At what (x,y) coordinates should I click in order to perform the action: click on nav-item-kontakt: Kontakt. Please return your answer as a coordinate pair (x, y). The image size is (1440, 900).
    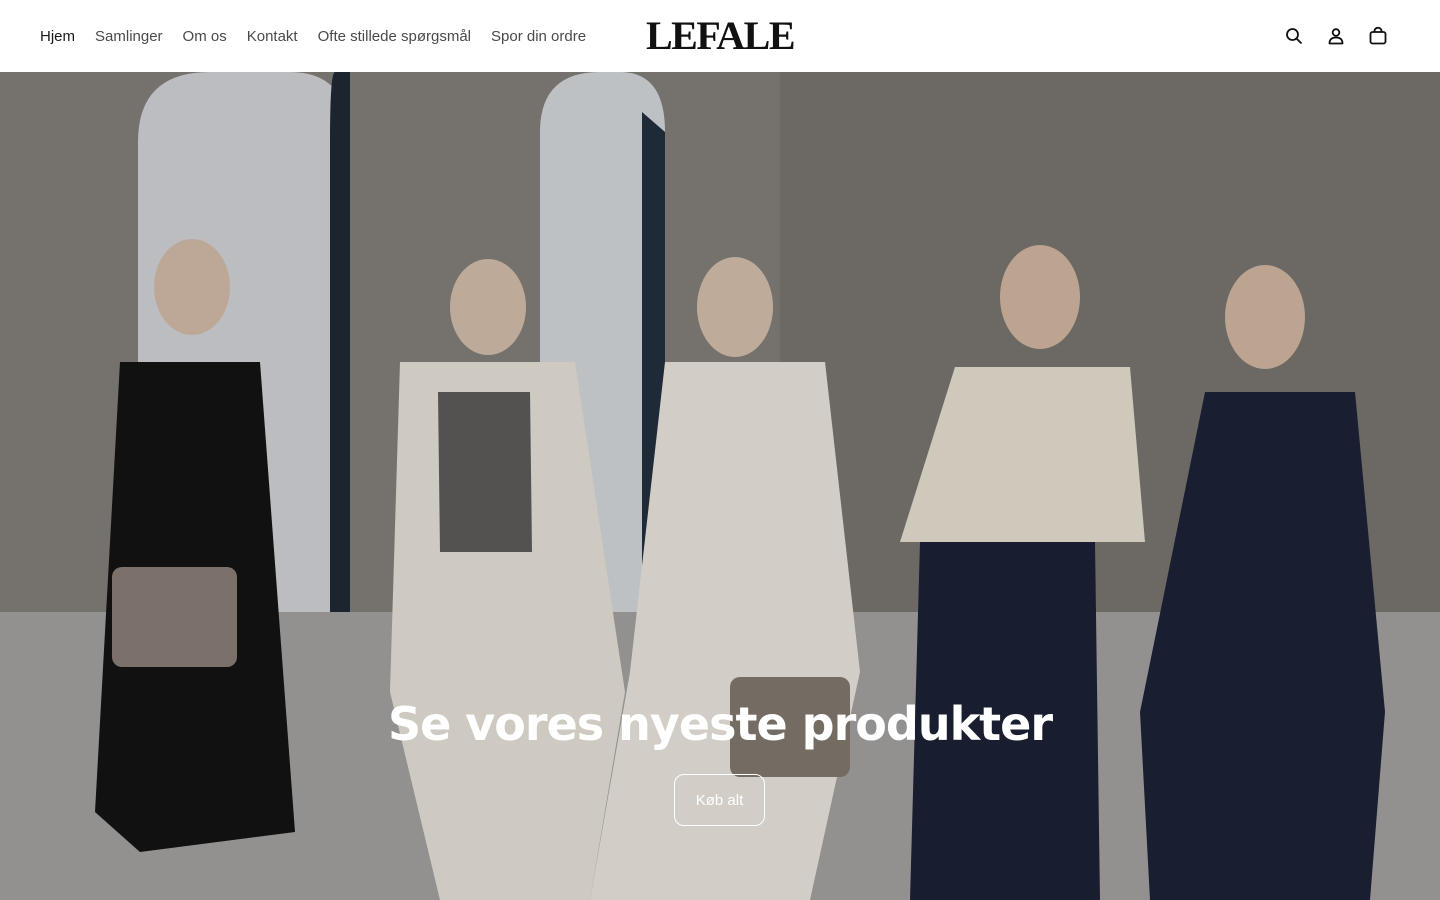
    Looking at the image, I should click on (272, 36).